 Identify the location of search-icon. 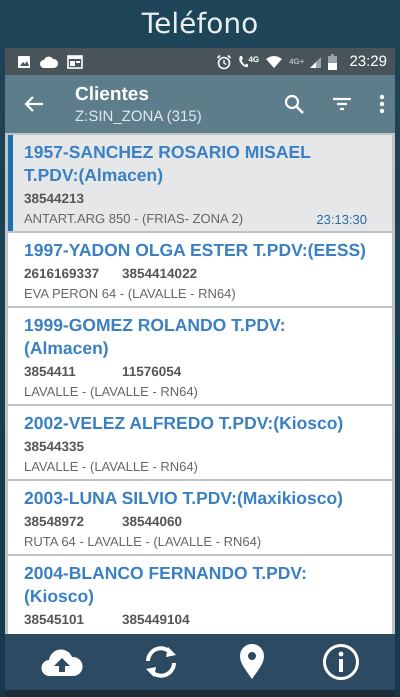
(294, 104).